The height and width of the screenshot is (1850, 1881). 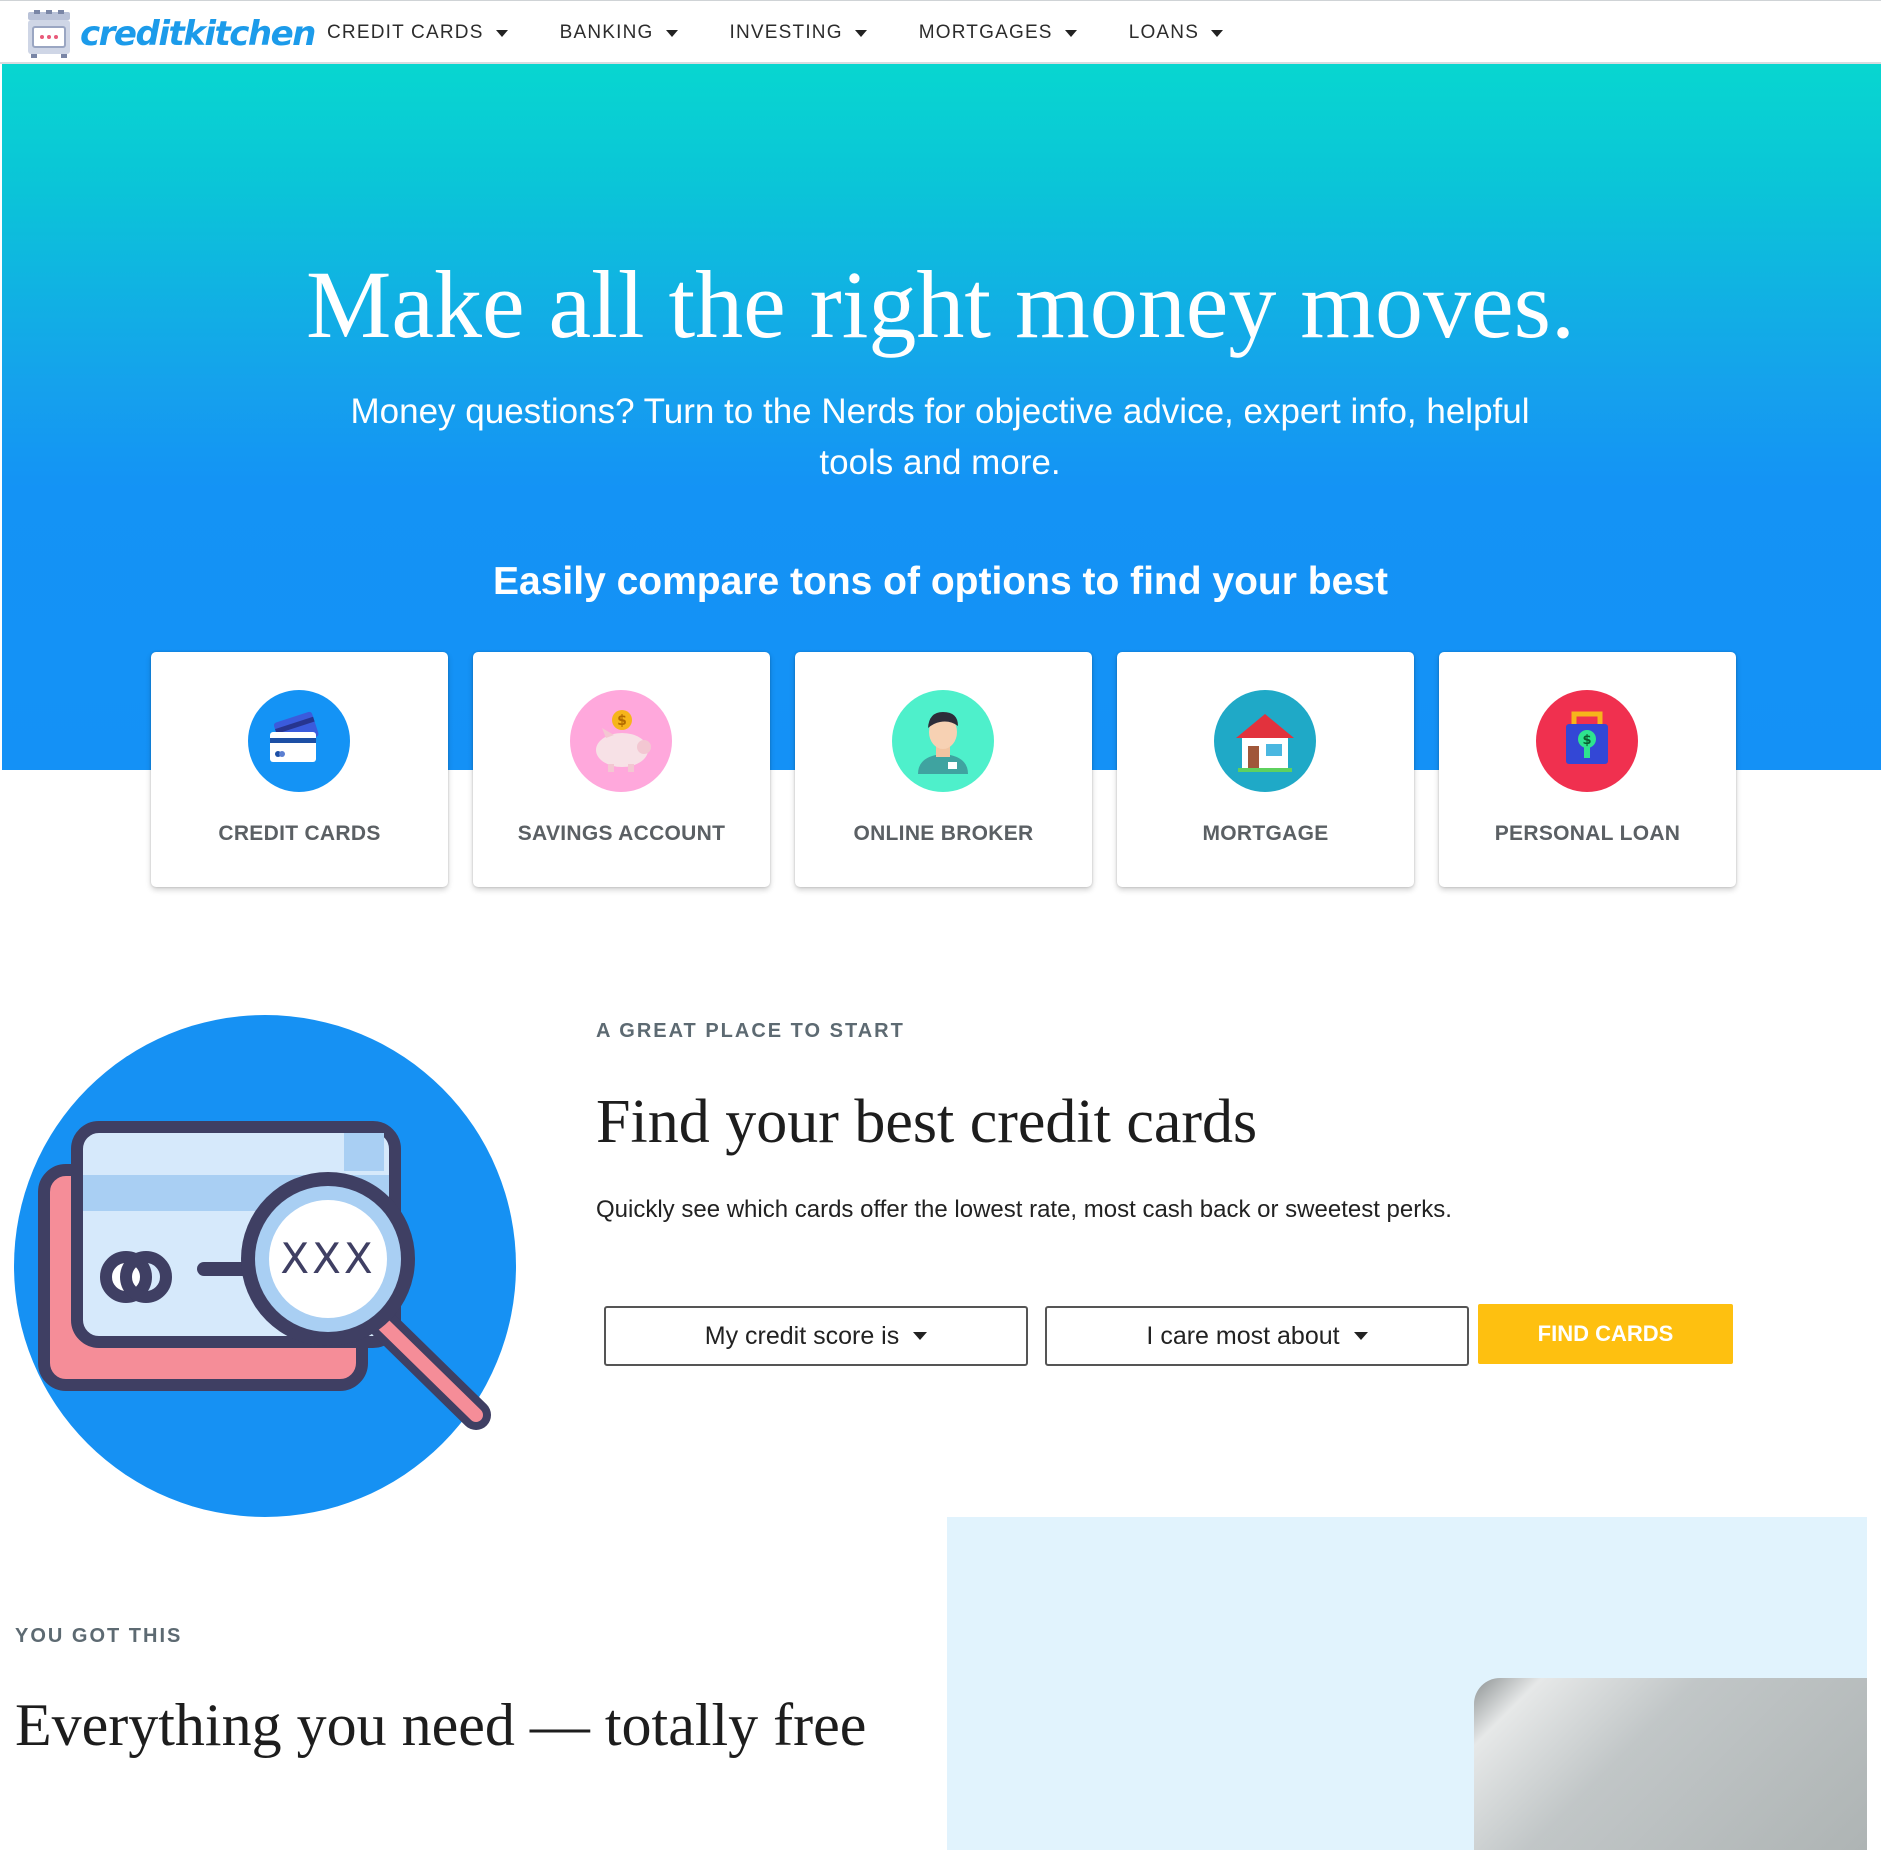 I want to click on priority-select: I care most about, so click(x=1257, y=1336).